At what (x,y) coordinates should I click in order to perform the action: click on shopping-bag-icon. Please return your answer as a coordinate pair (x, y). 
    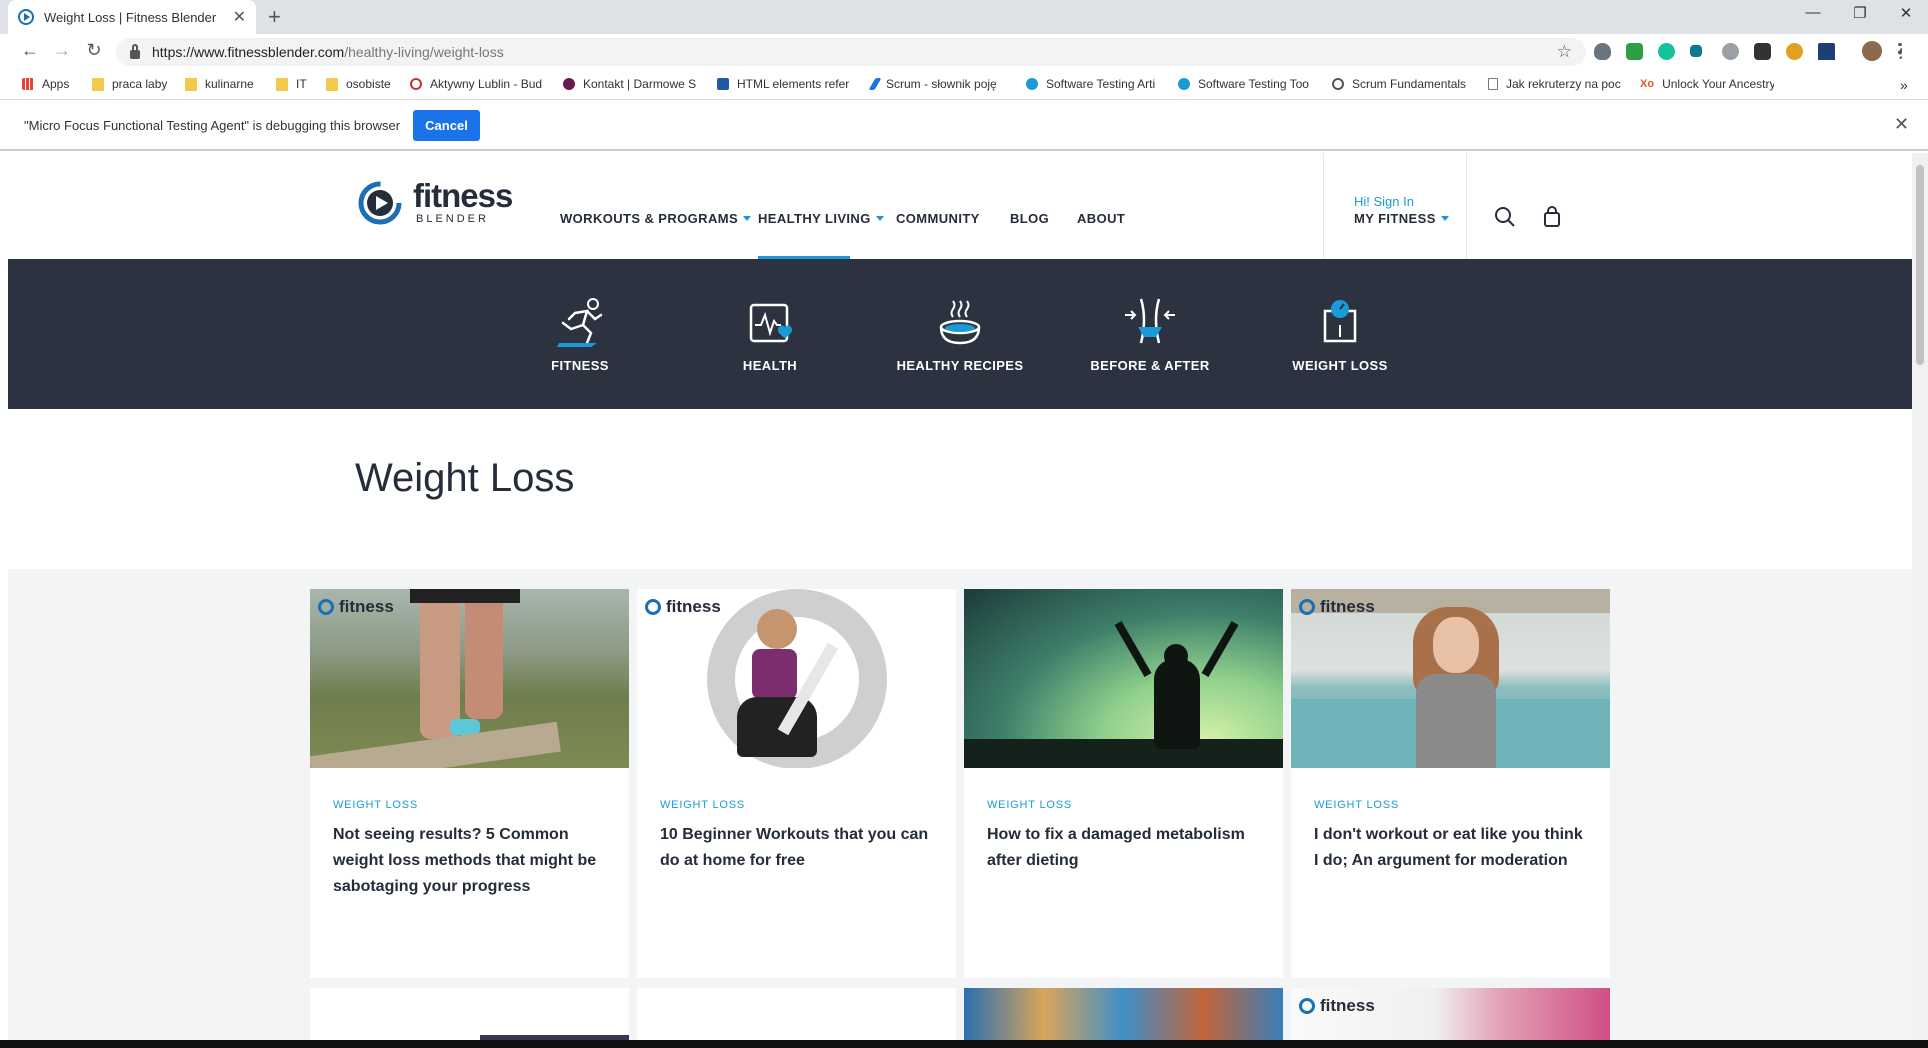
    Looking at the image, I should click on (1552, 217).